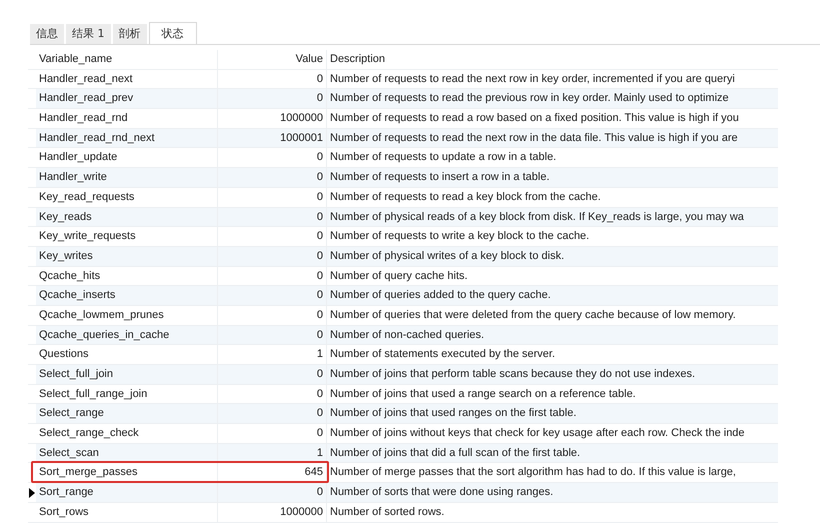 The width and height of the screenshot is (820, 523). Describe the element at coordinates (127, 59) in the screenshot. I see `column-header: Variable_name` at that location.